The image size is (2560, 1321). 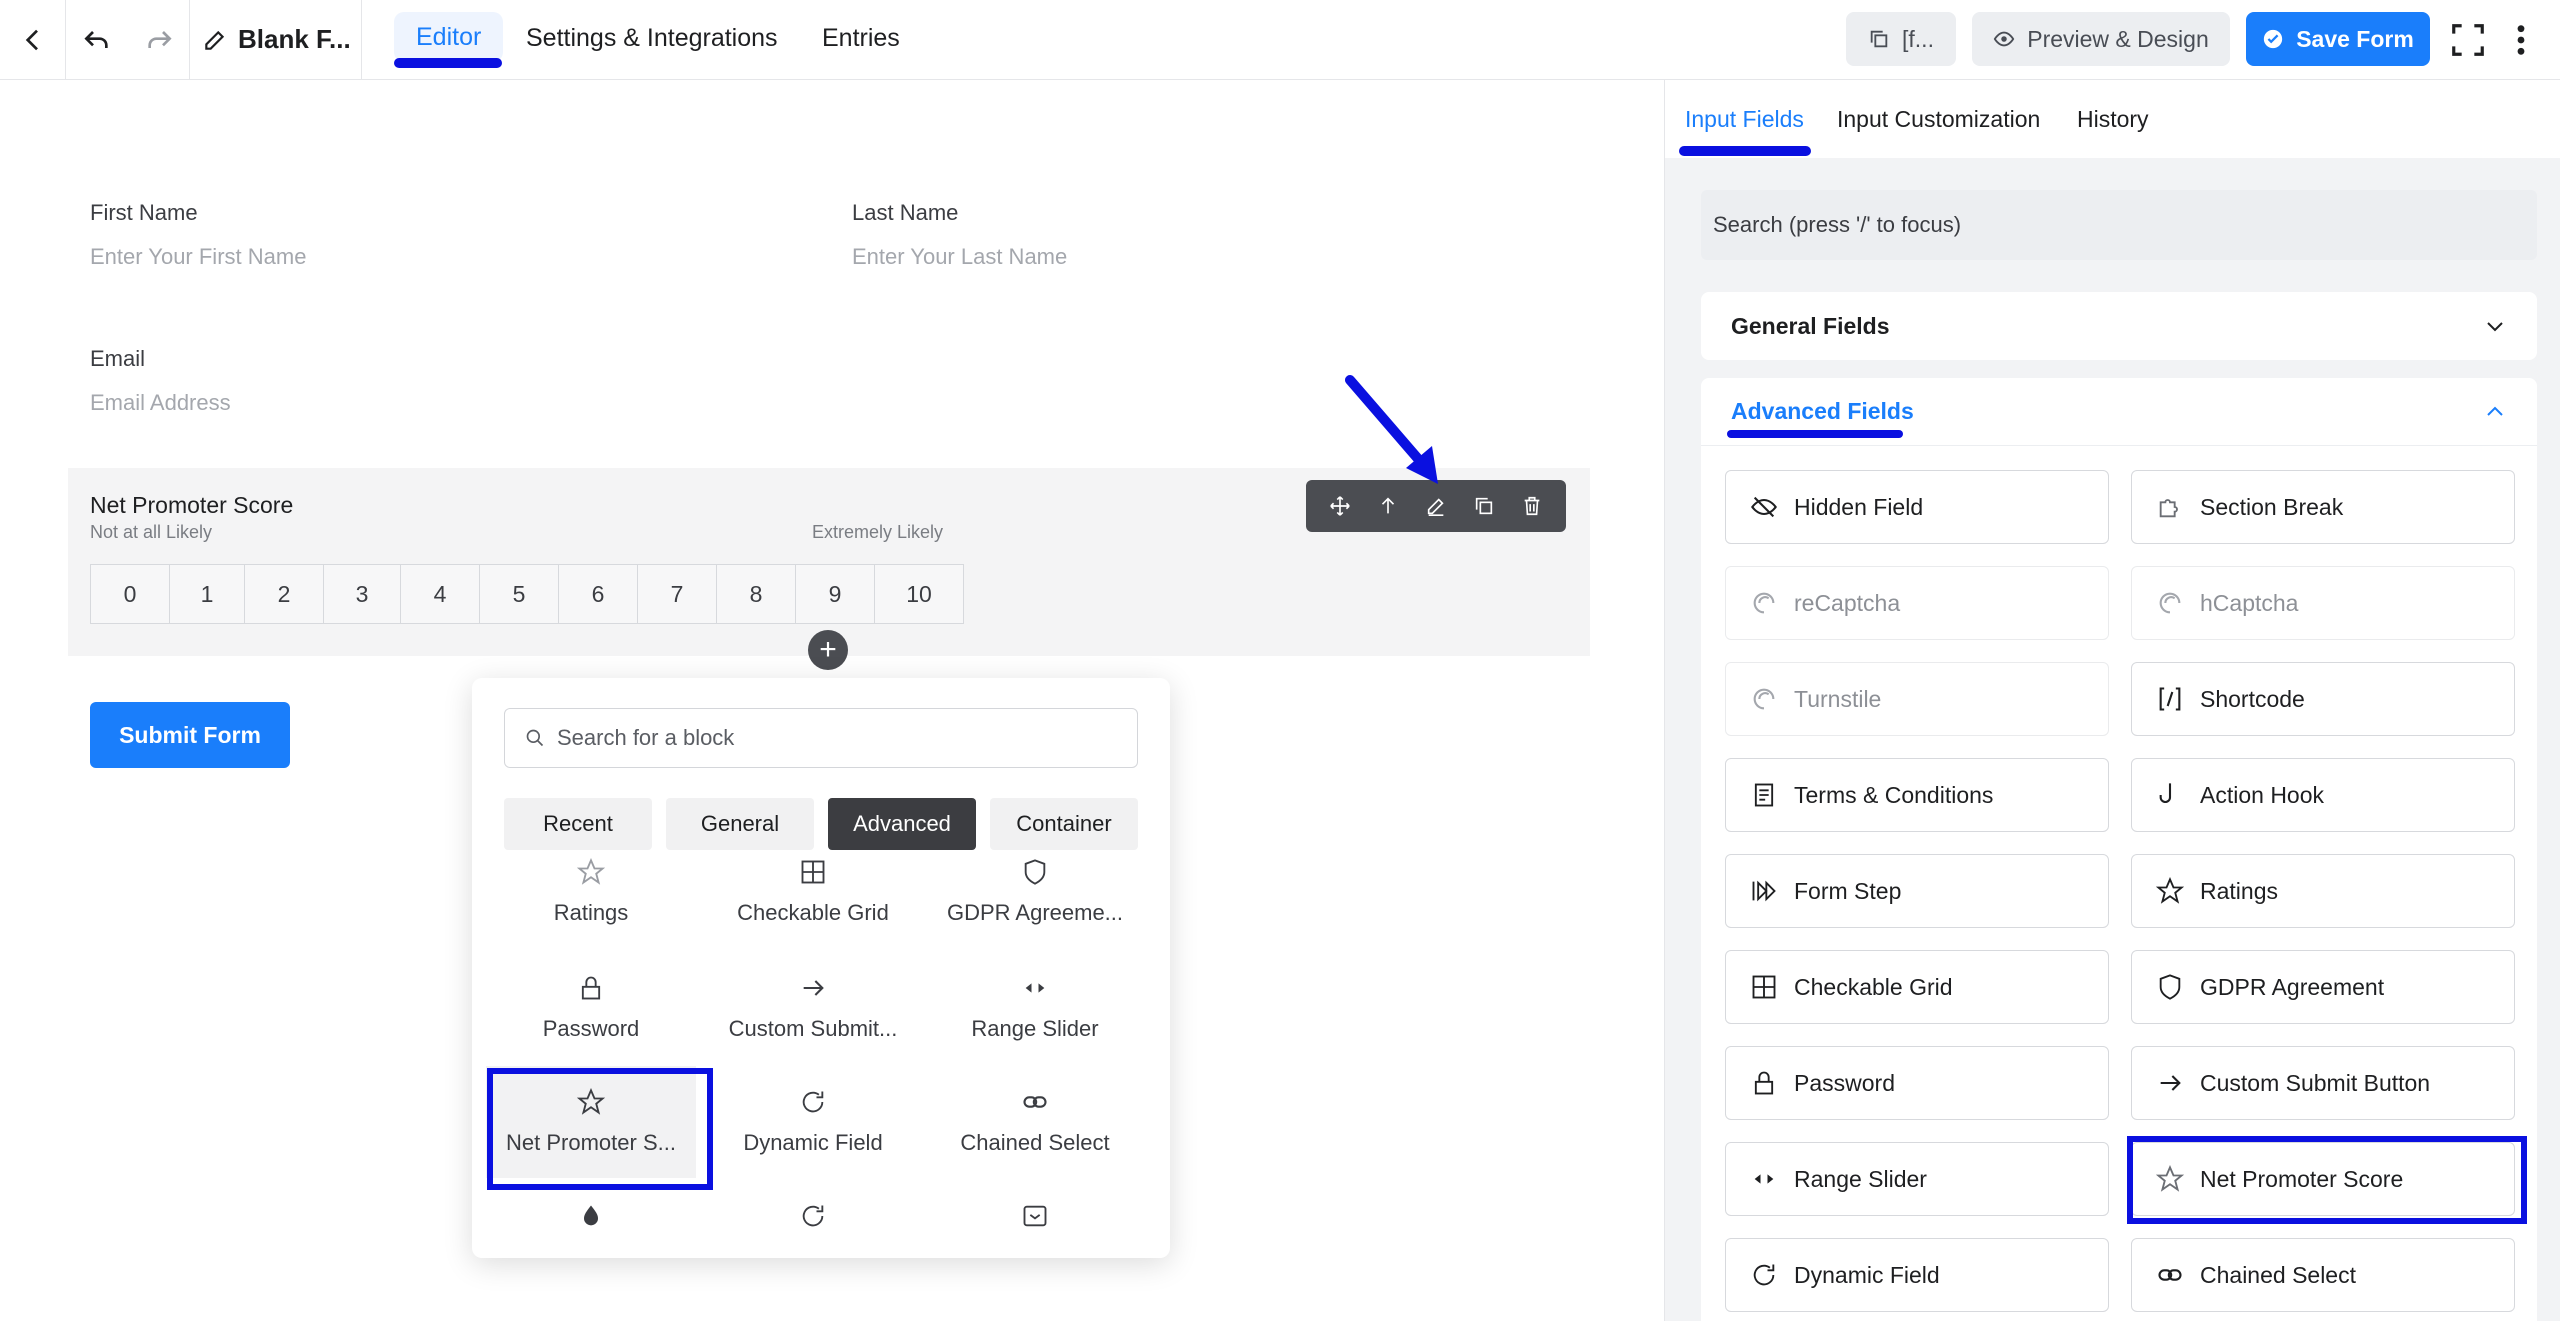 What do you see at coordinates (519, 594) in the screenshot?
I see `nps-option: 5` at bounding box center [519, 594].